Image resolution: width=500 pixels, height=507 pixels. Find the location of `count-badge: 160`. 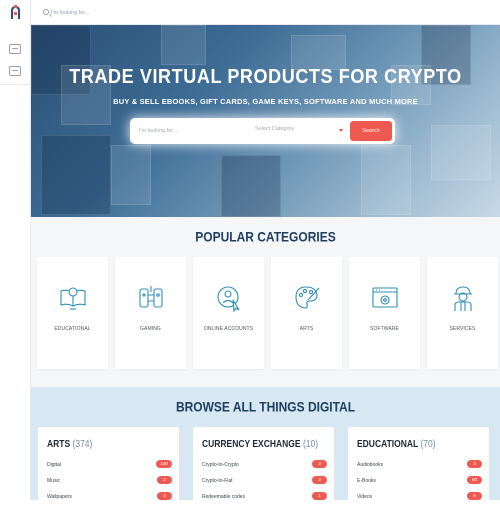

count-badge: 160 is located at coordinates (164, 464).